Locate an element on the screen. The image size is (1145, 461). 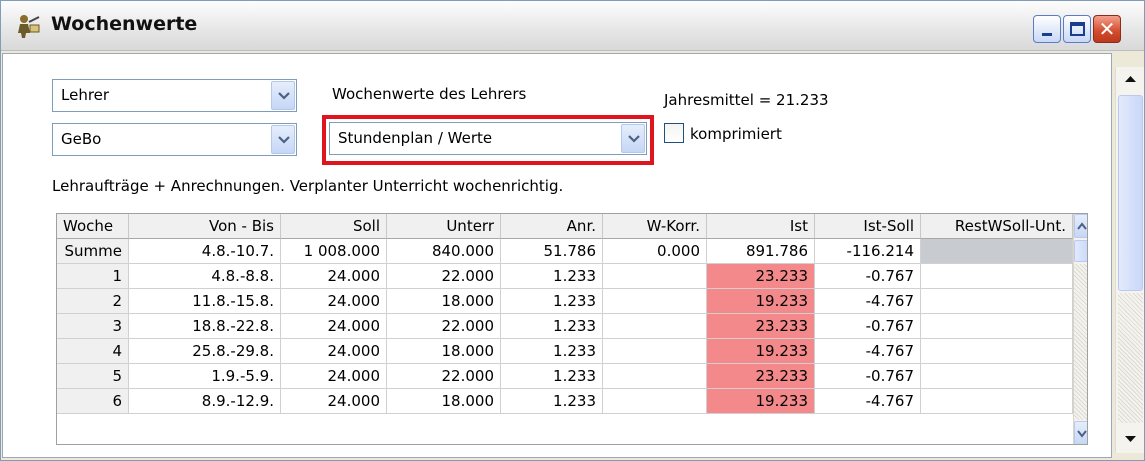
column-header-ist: Ist is located at coordinates (761, 226).